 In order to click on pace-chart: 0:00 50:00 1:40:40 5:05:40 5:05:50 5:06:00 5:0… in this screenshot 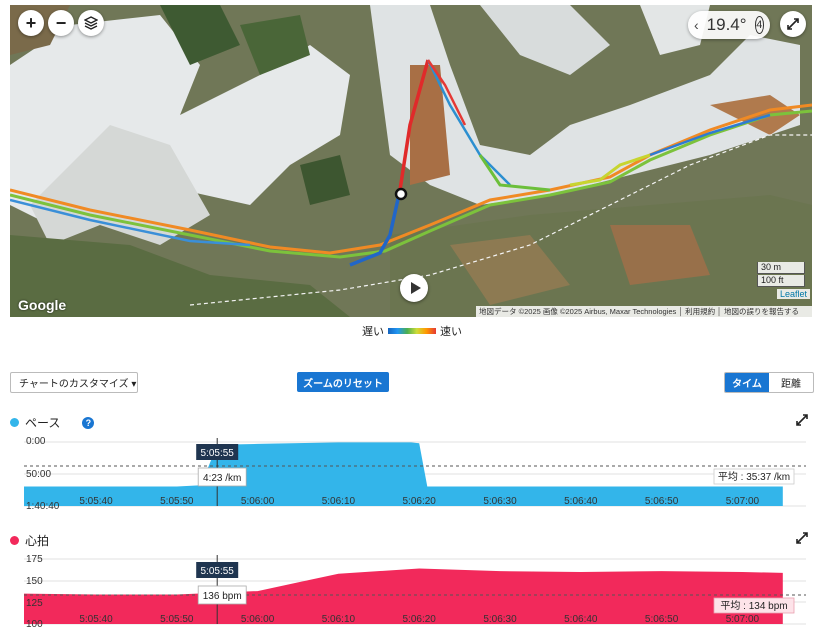, I will do `click(410, 473)`.